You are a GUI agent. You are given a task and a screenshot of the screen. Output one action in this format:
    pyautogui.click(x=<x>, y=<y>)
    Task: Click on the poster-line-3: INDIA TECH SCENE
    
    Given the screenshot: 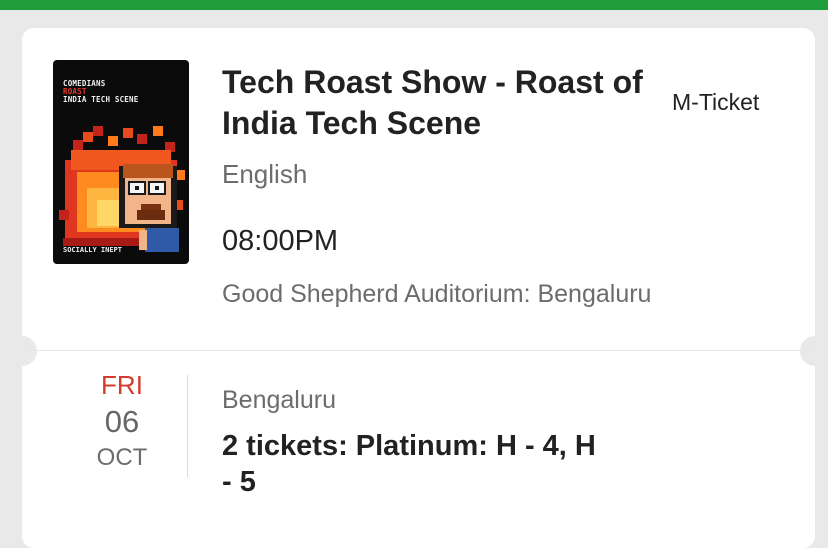 What is the action you would take?
    pyautogui.click(x=101, y=99)
    